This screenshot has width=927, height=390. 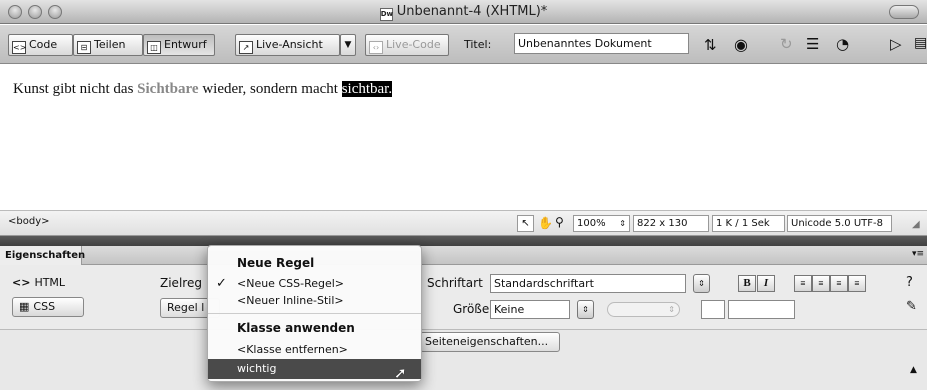 What do you see at coordinates (643, 309) in the screenshot?
I see `size-unit-select: ⇕` at bounding box center [643, 309].